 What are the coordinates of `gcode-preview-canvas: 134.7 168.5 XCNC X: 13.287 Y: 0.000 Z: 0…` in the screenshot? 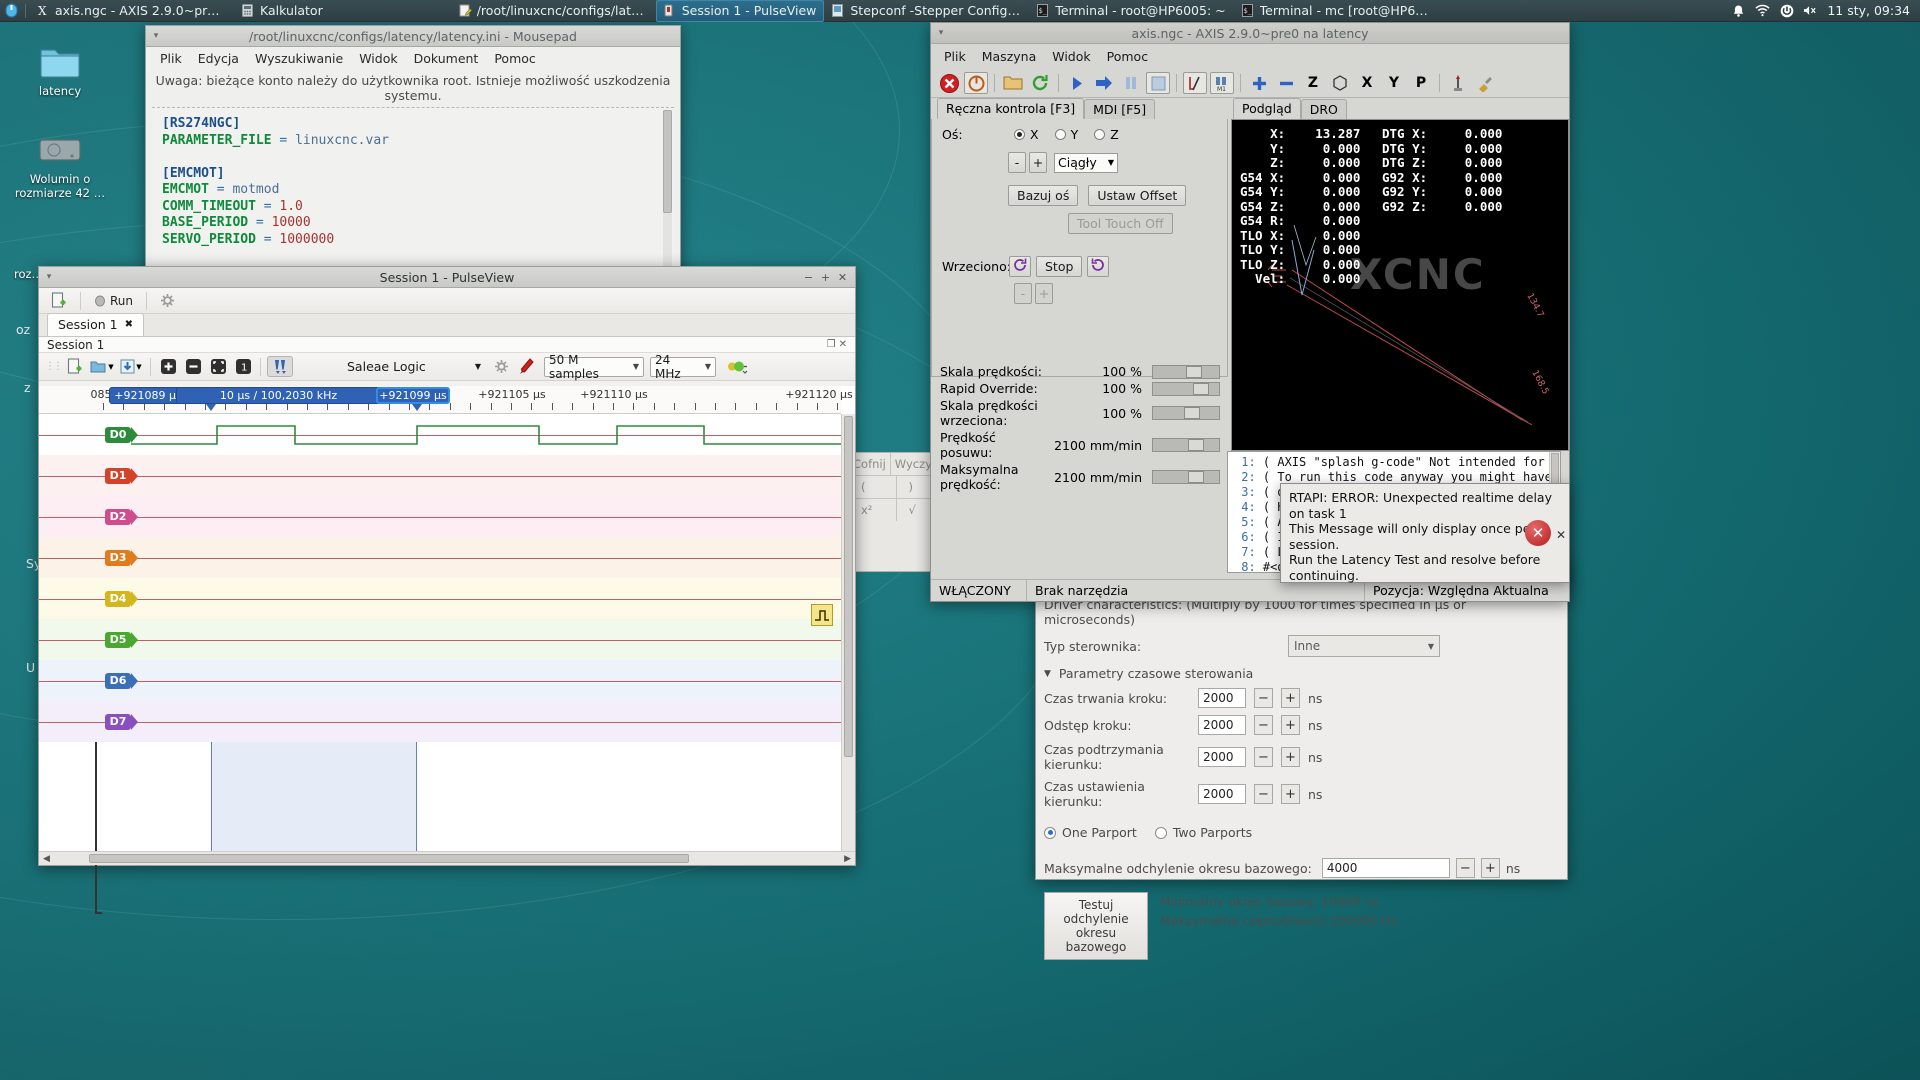 It's located at (1400, 285).